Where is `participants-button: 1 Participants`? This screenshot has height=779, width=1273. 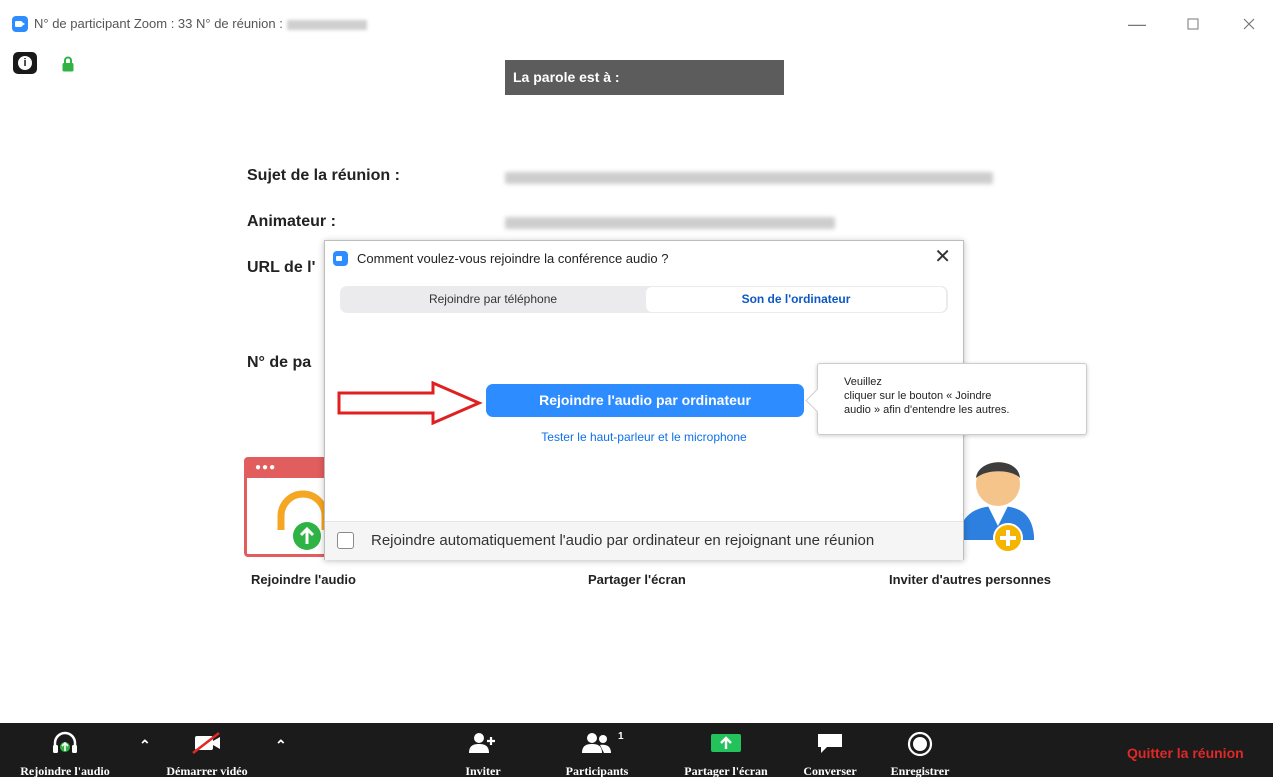
participants-button: 1 Participants is located at coordinates (597, 750).